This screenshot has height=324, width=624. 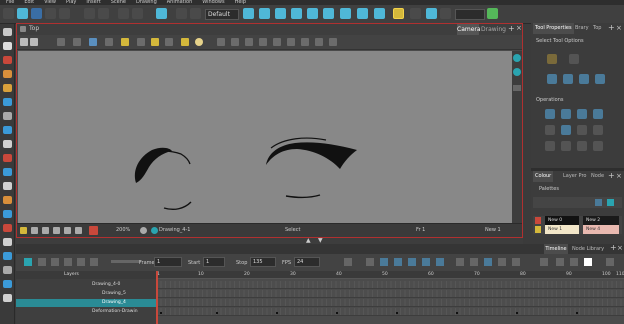 I want to click on onion-icon, so click(x=460, y=262).